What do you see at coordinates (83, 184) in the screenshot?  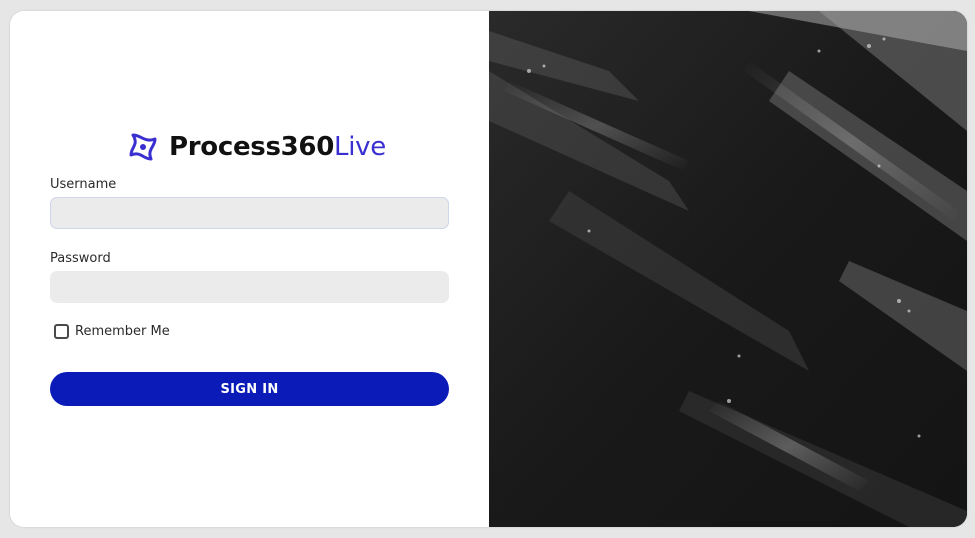 I see `username-label: Username` at bounding box center [83, 184].